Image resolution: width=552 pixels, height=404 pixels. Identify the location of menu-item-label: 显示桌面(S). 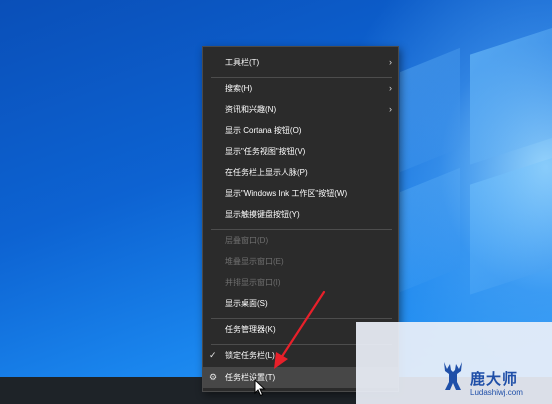
(246, 303).